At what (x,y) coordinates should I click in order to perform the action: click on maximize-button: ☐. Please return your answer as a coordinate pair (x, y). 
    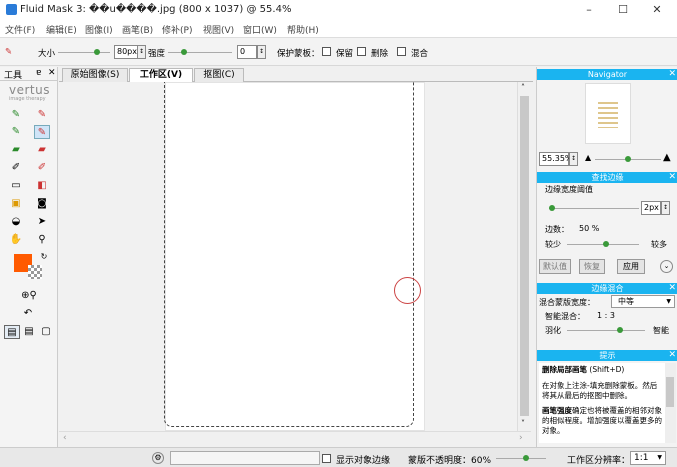
    Looking at the image, I should click on (623, 10).